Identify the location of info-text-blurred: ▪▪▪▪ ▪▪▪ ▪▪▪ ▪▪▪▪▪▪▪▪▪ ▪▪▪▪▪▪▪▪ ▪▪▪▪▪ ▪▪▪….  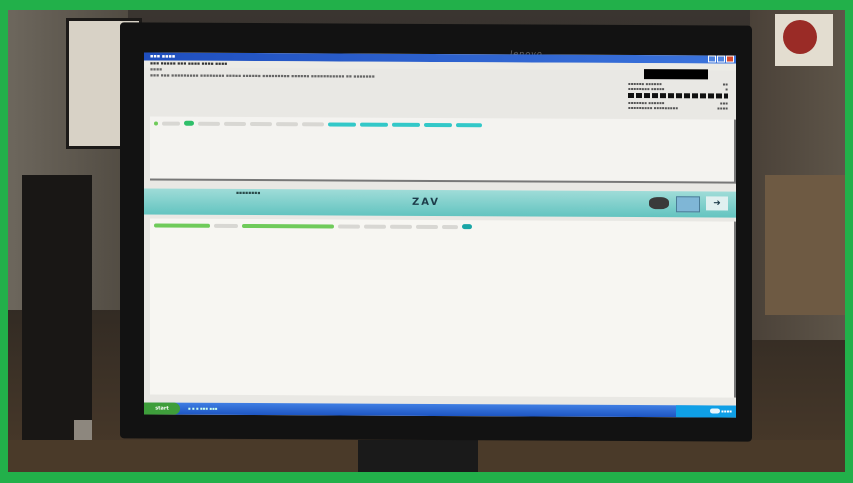
(262, 73).